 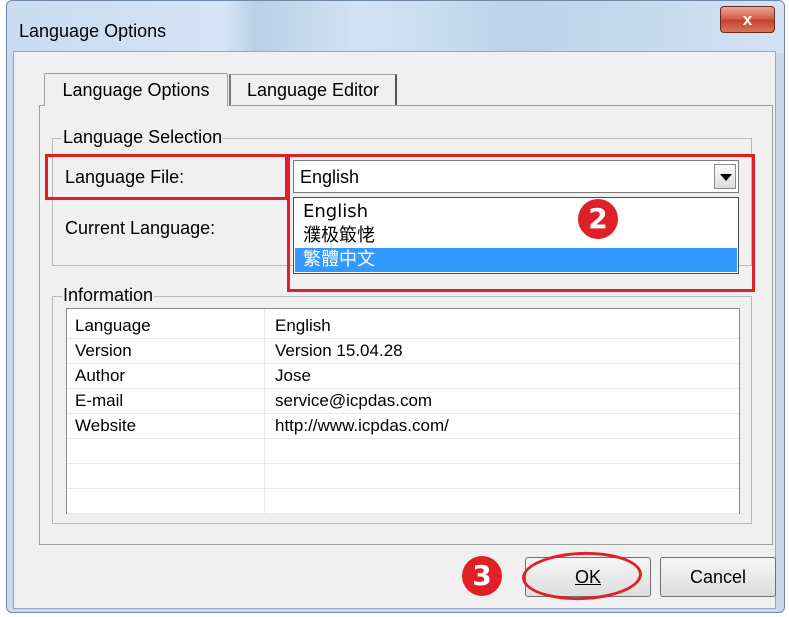 I want to click on title-bar: Language Options x, so click(x=395, y=27).